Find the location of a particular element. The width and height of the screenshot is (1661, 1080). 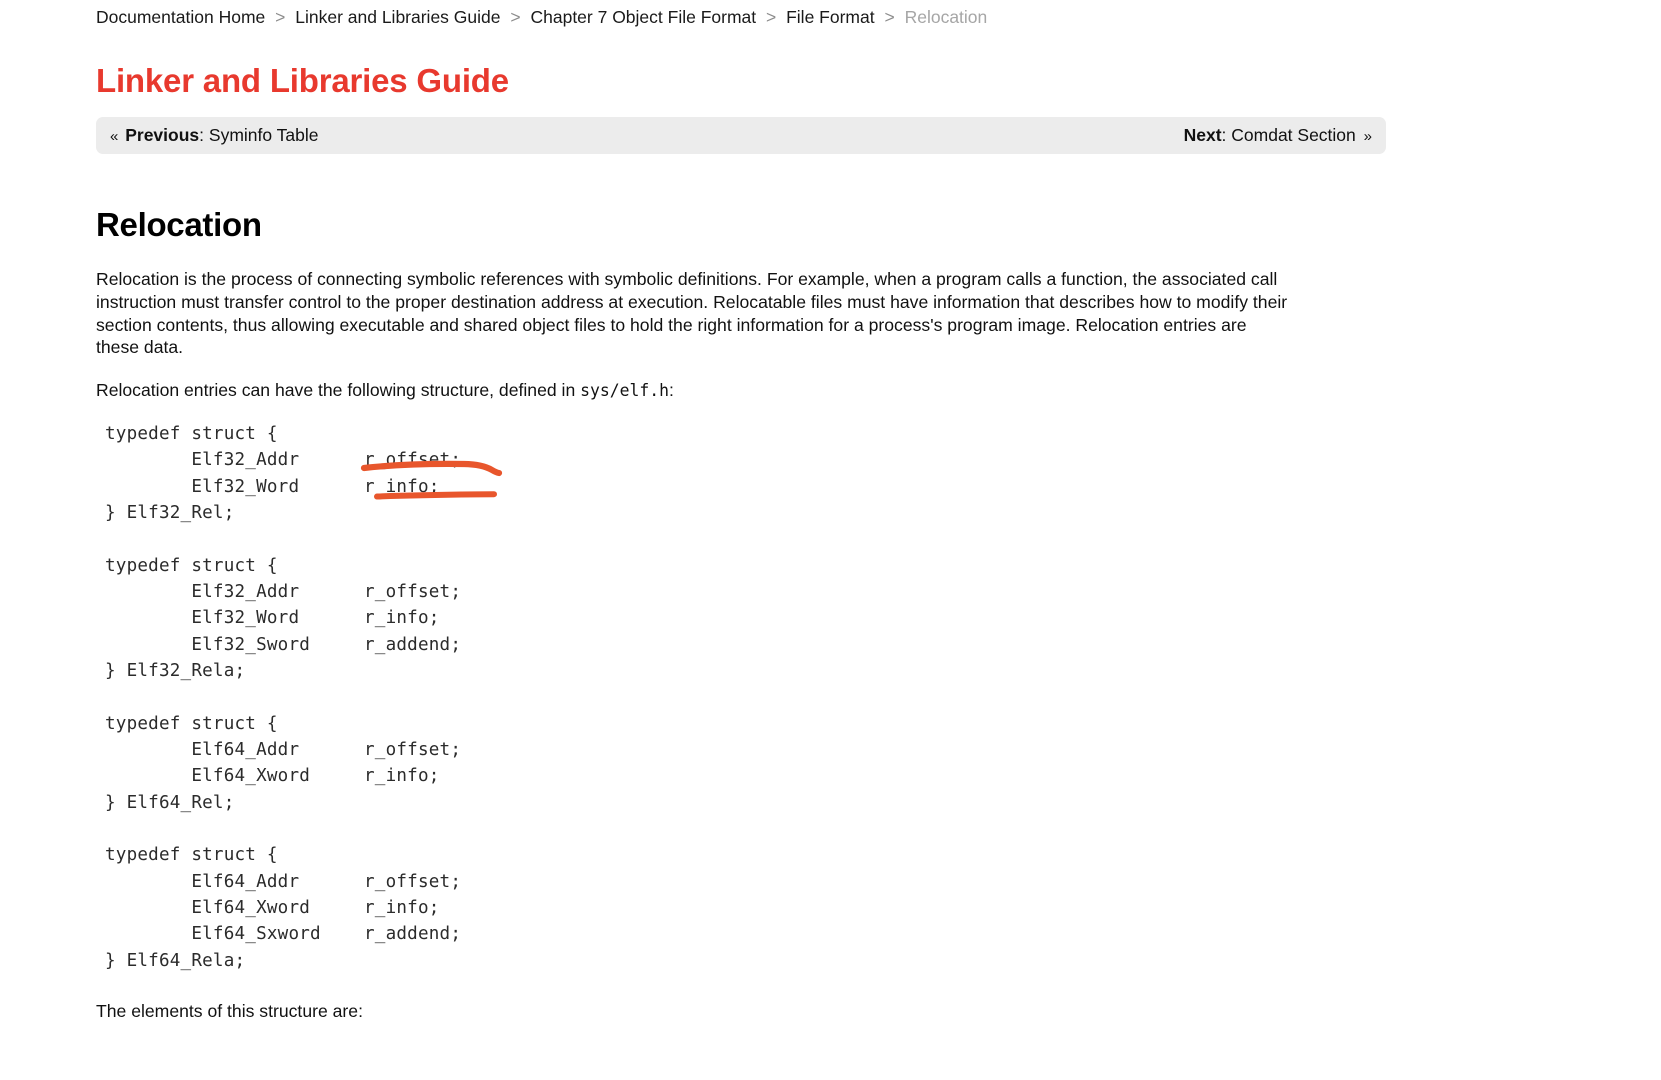

structure-lead-in-colon: : is located at coordinates (671, 390).